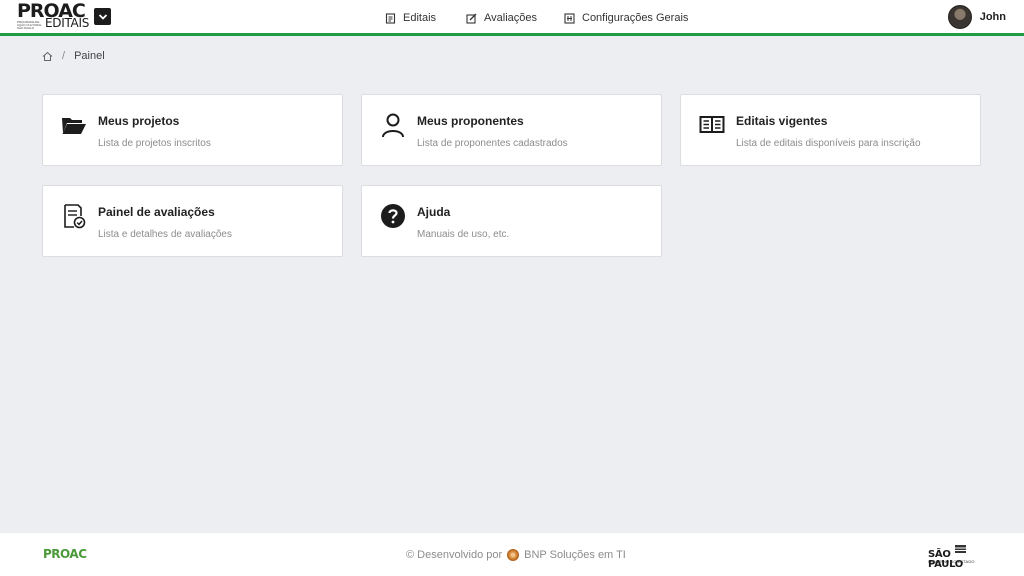 The width and height of the screenshot is (1024, 576). I want to click on chevron-down-icon, so click(102, 16).